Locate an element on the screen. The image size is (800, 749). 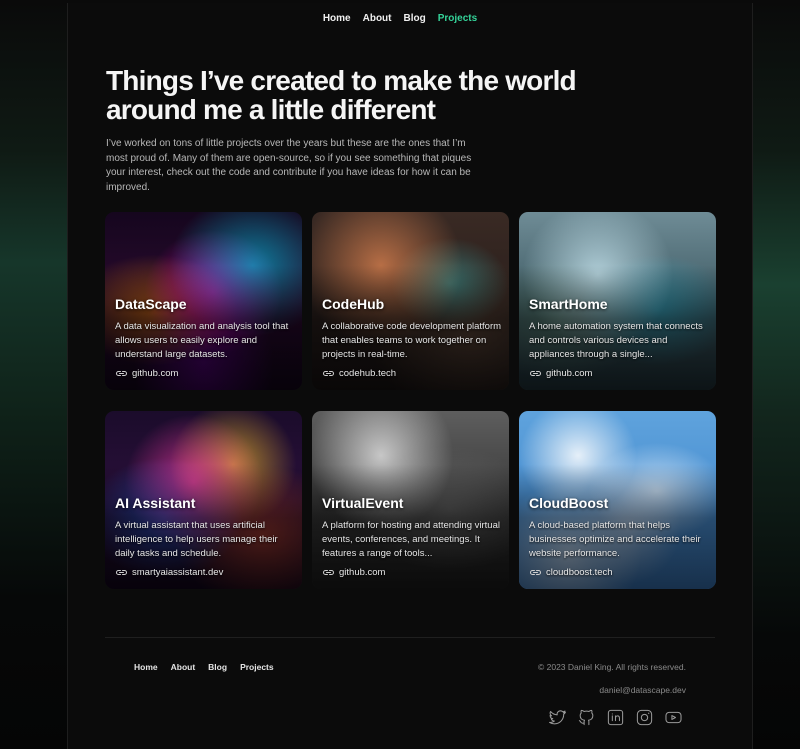
project-link: codehub.tech is located at coordinates (359, 373).